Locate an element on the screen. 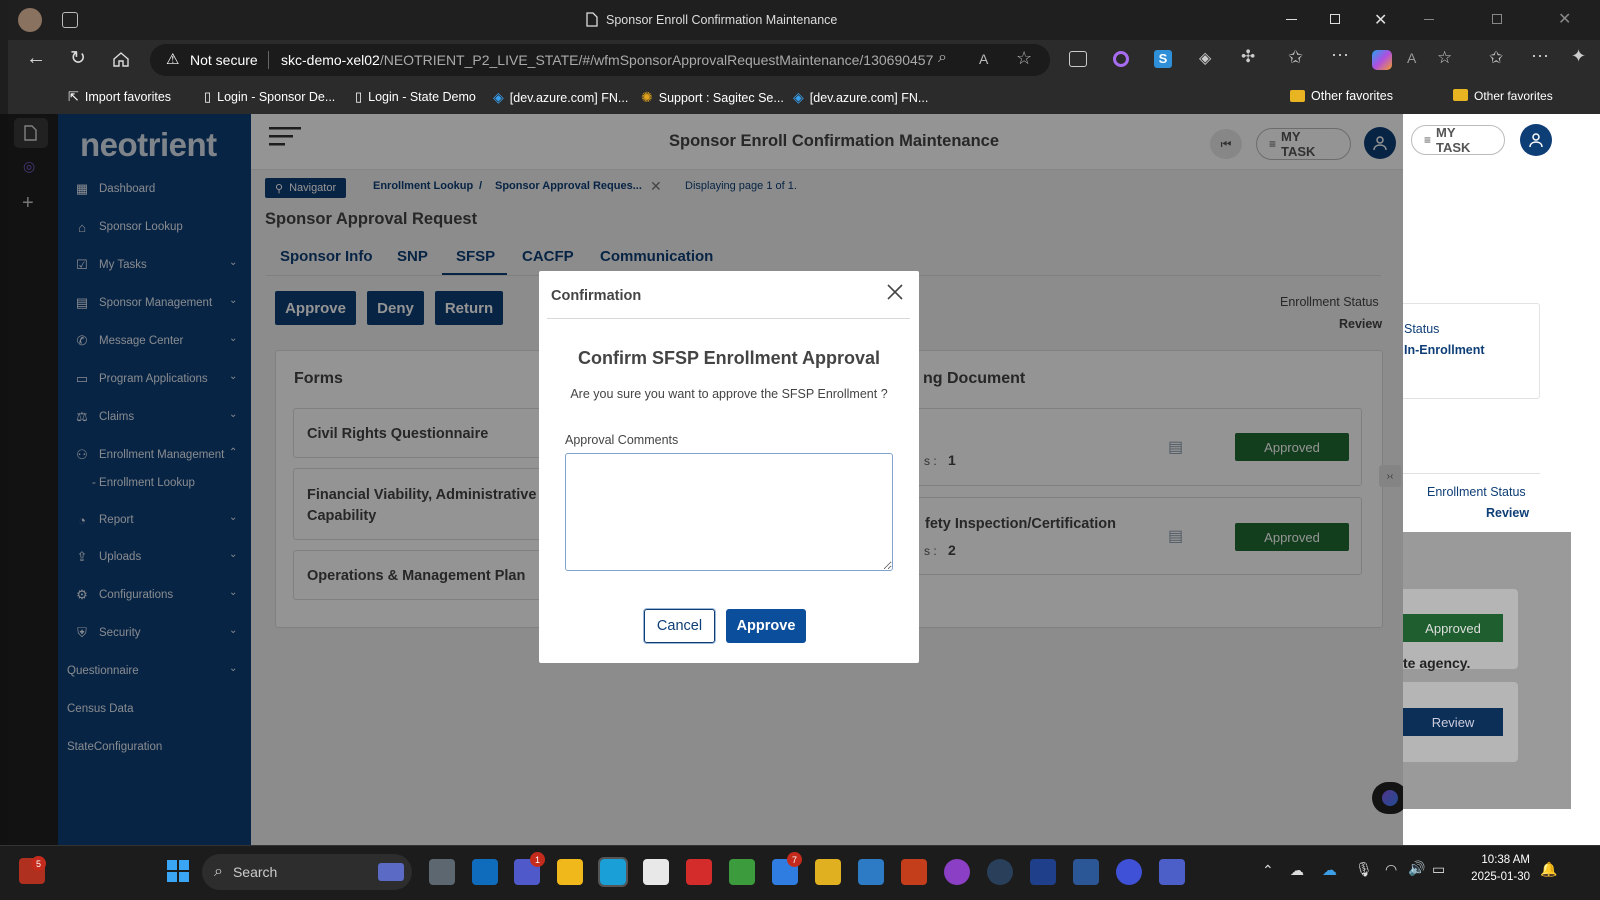 The image size is (1600, 900). show-hidden-icons: ⌃ is located at coordinates (1268, 870).